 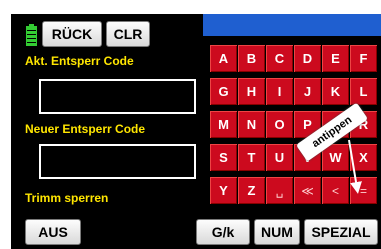 I want to click on key-h: H, so click(x=251, y=91).